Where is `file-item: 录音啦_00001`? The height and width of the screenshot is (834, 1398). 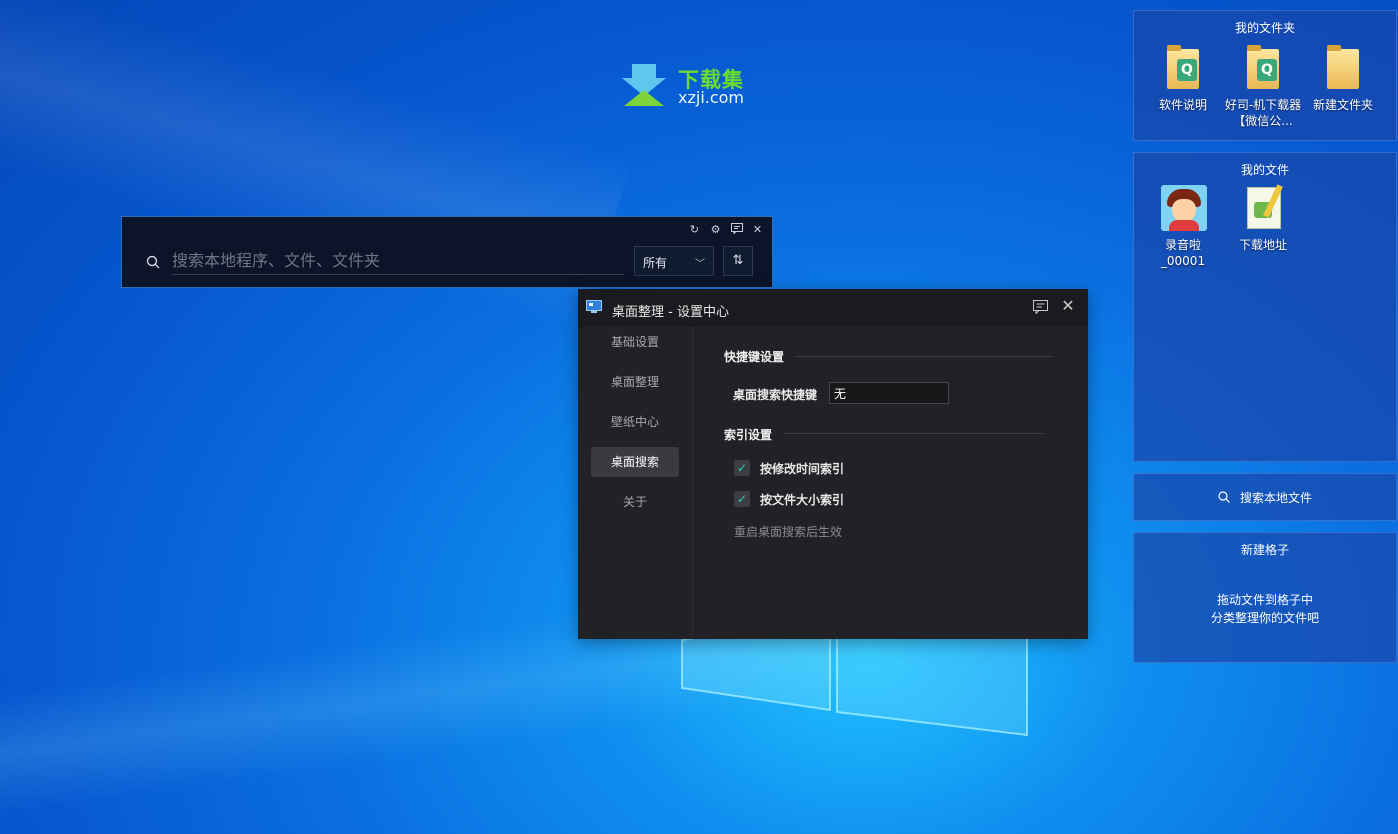
file-item: 录音啦_00001 is located at coordinates (1183, 227).